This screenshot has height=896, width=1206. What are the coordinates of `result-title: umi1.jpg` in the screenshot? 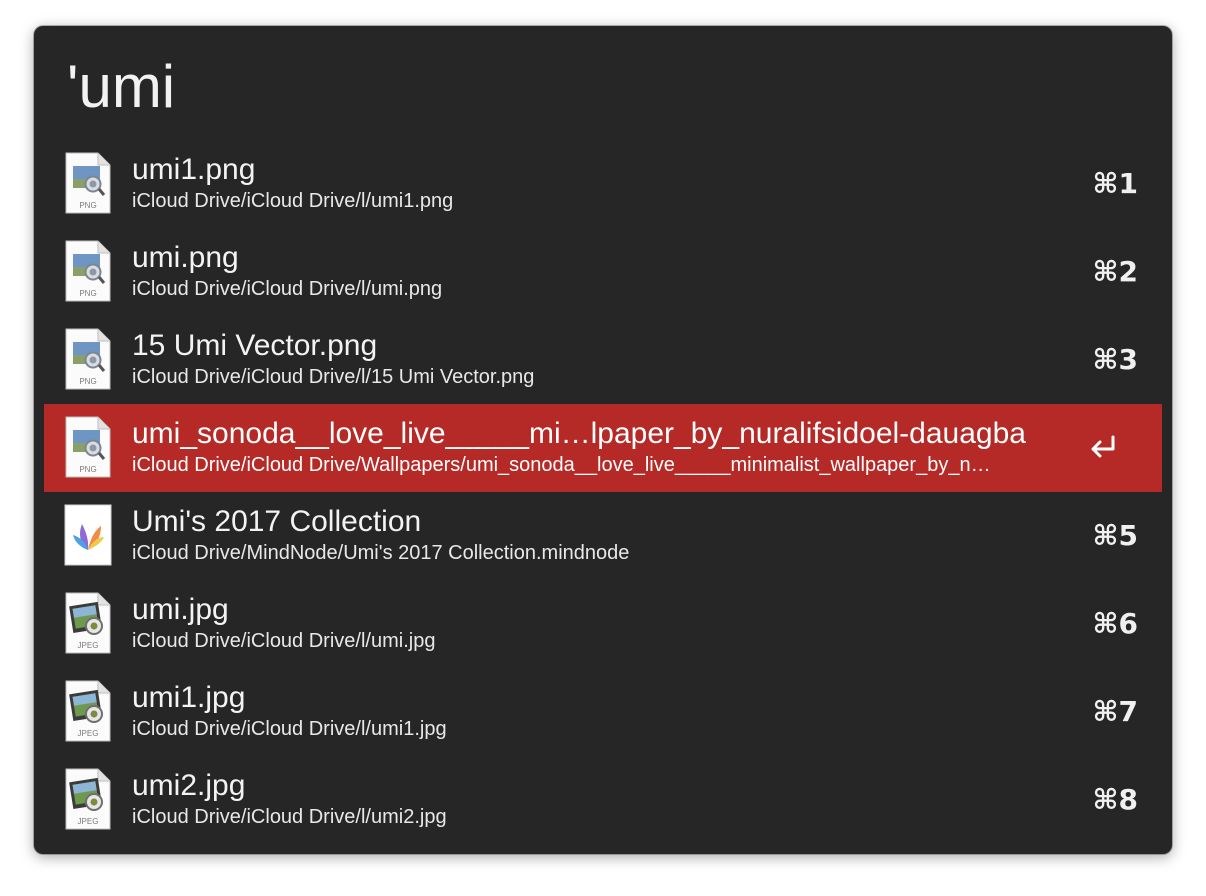 It's located at (189, 697).